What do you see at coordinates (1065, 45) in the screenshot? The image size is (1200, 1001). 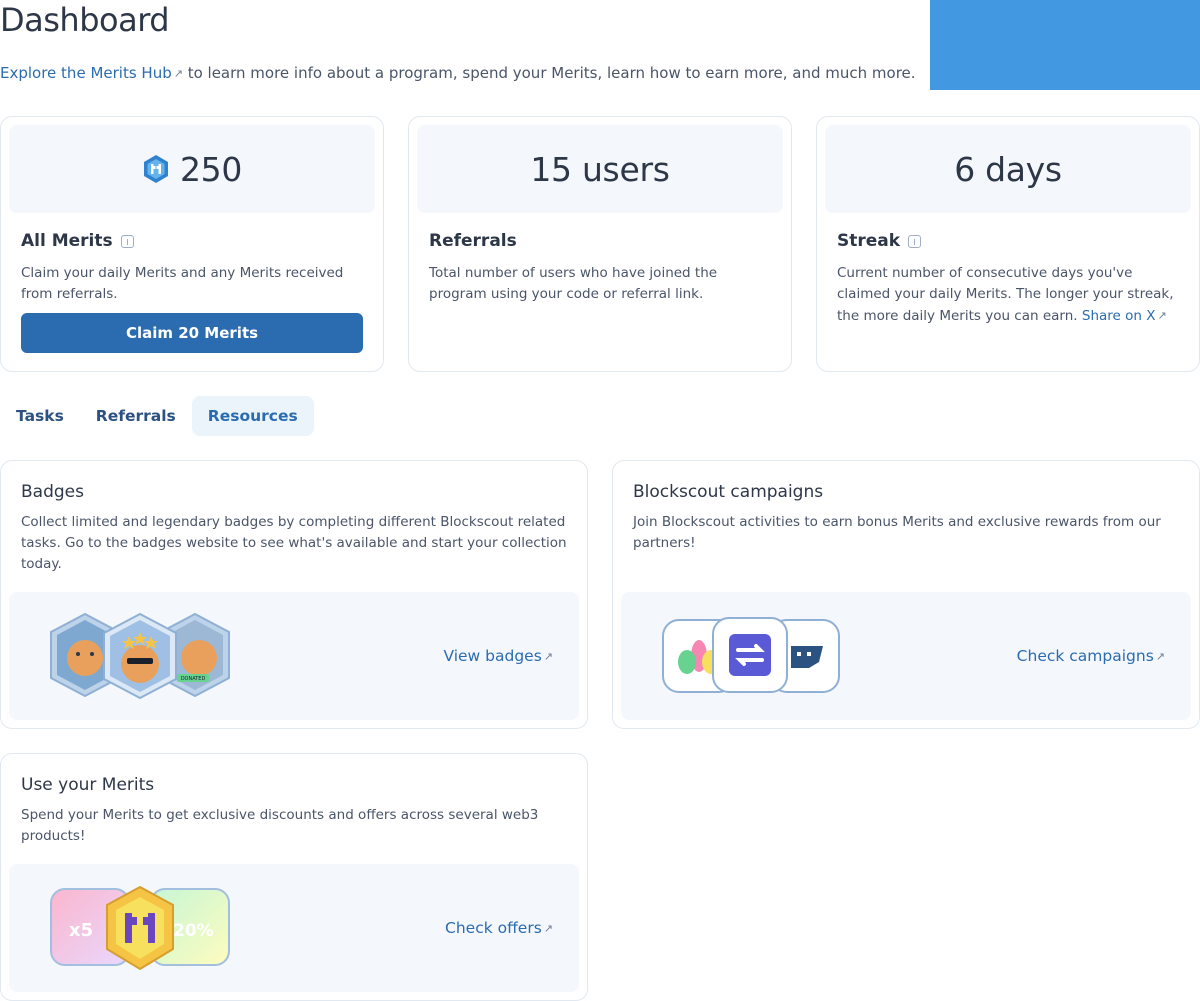 I see `promo-banner` at bounding box center [1065, 45].